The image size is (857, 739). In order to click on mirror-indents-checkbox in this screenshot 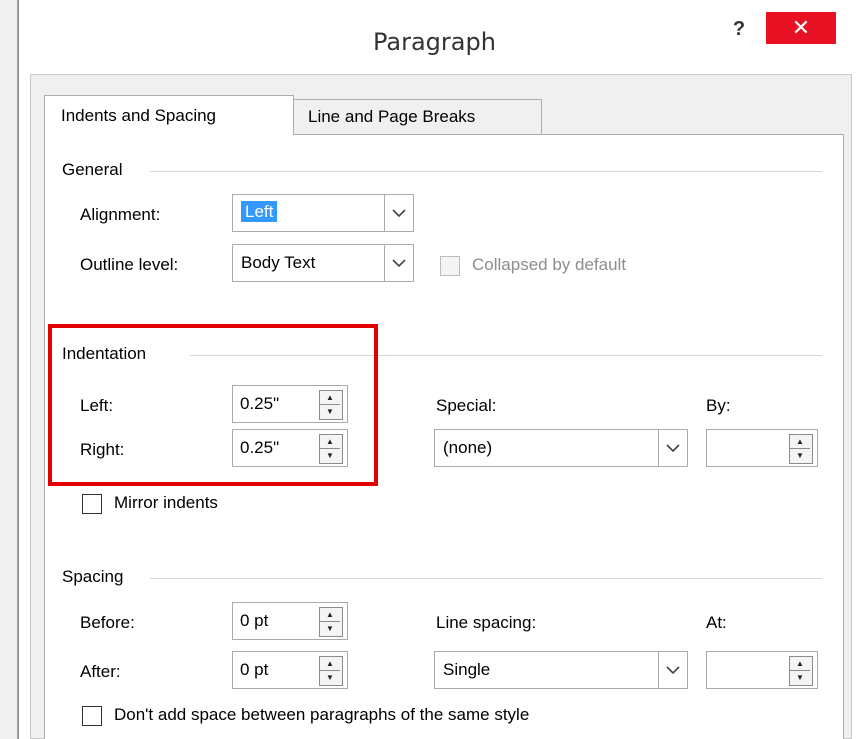, I will do `click(92, 504)`.